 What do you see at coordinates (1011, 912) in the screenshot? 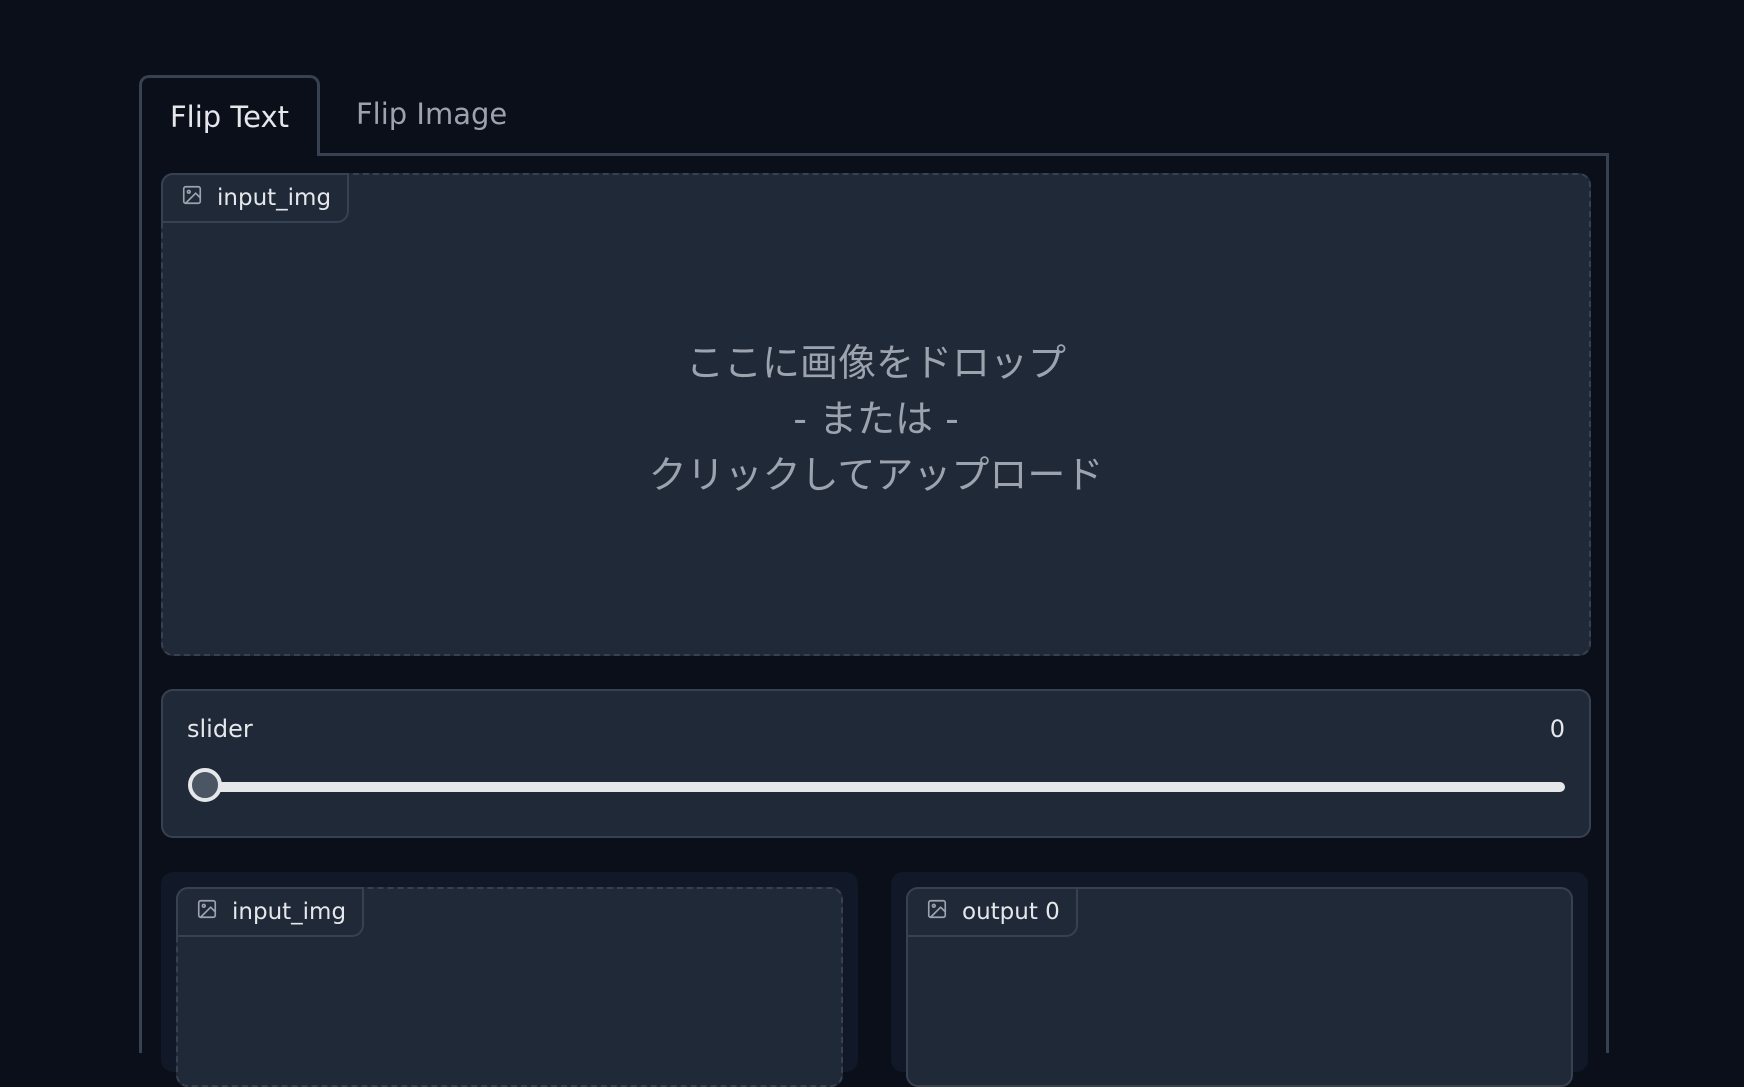
I see `output-image-label: output 0` at bounding box center [1011, 912].